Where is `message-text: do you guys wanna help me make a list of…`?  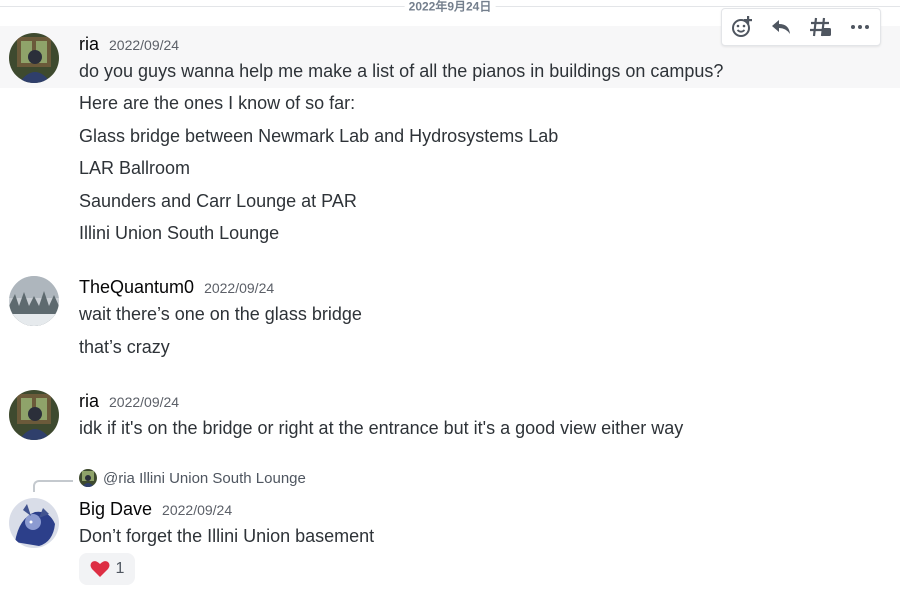 message-text: do you guys wanna help me make a list of… is located at coordinates (401, 71).